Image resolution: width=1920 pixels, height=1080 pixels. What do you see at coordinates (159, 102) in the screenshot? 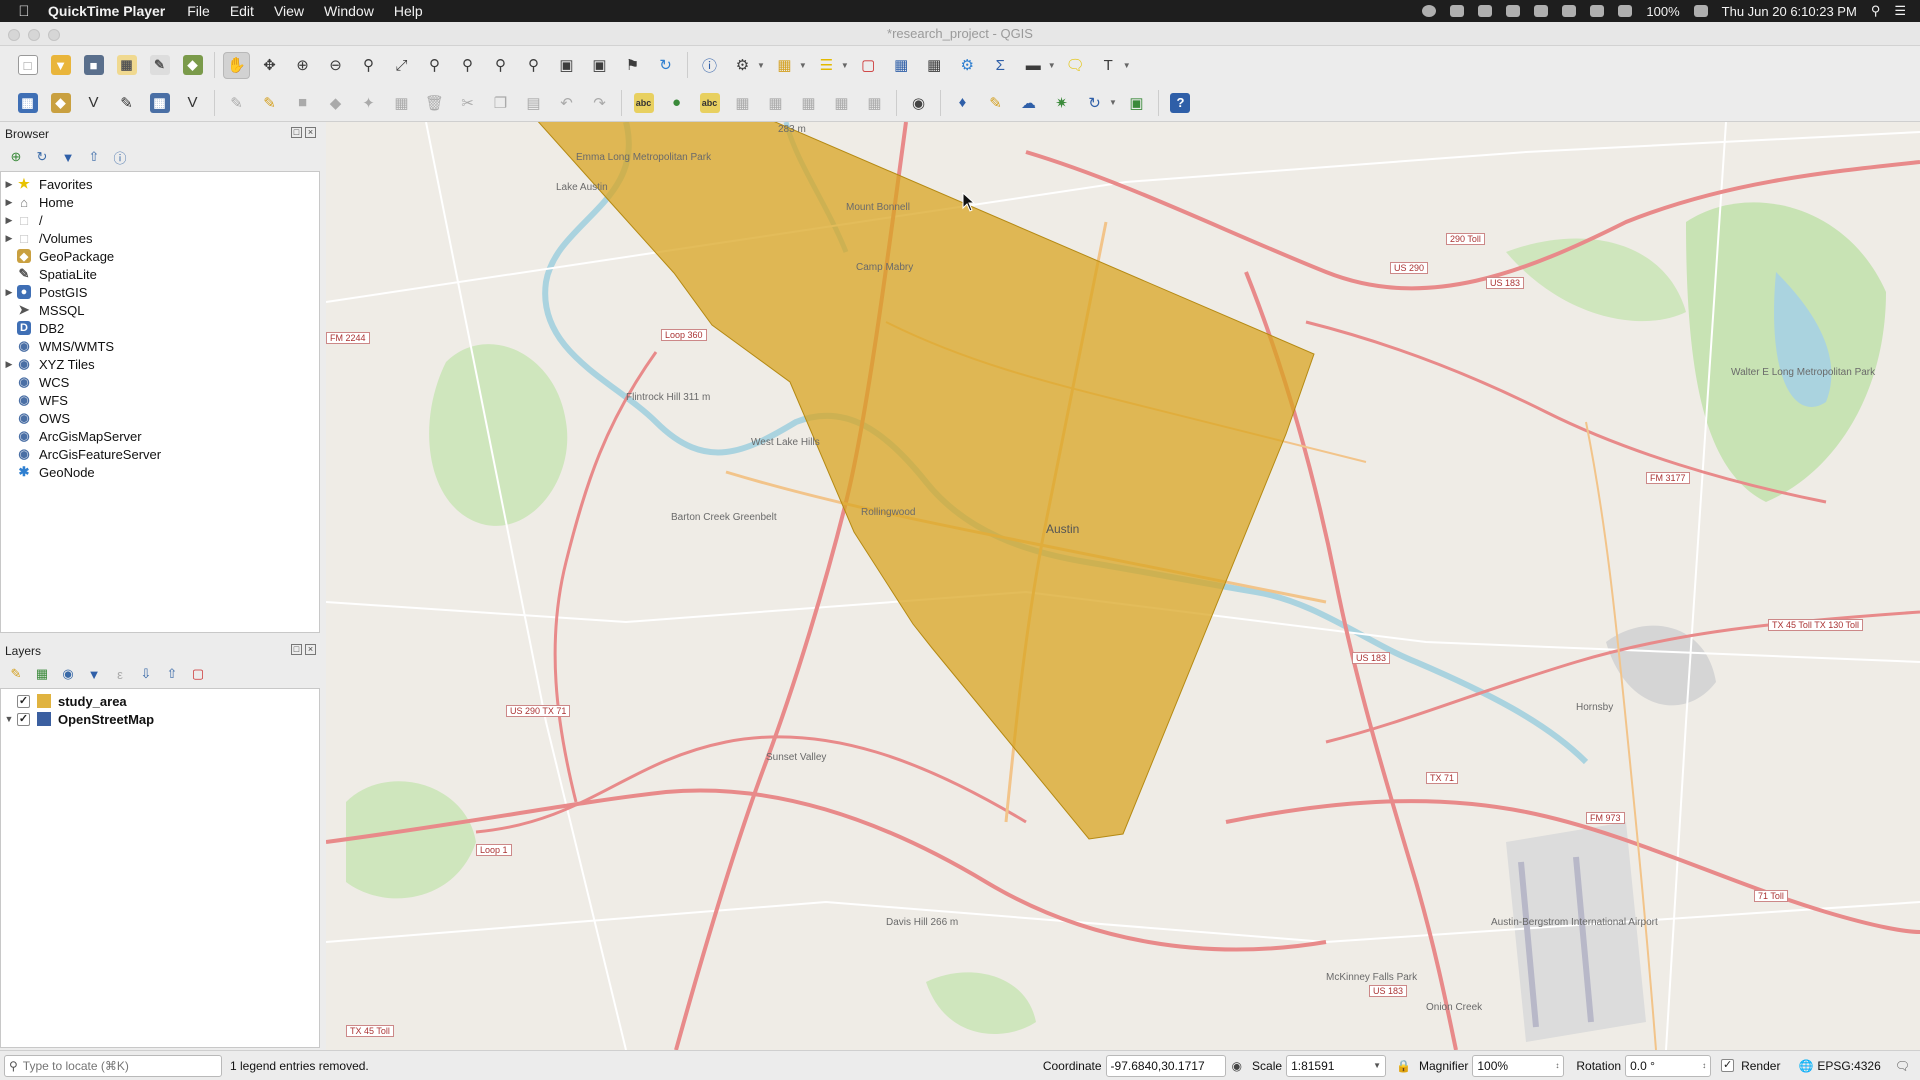
I see `new-temporary-layer-icon: ▦` at bounding box center [159, 102].